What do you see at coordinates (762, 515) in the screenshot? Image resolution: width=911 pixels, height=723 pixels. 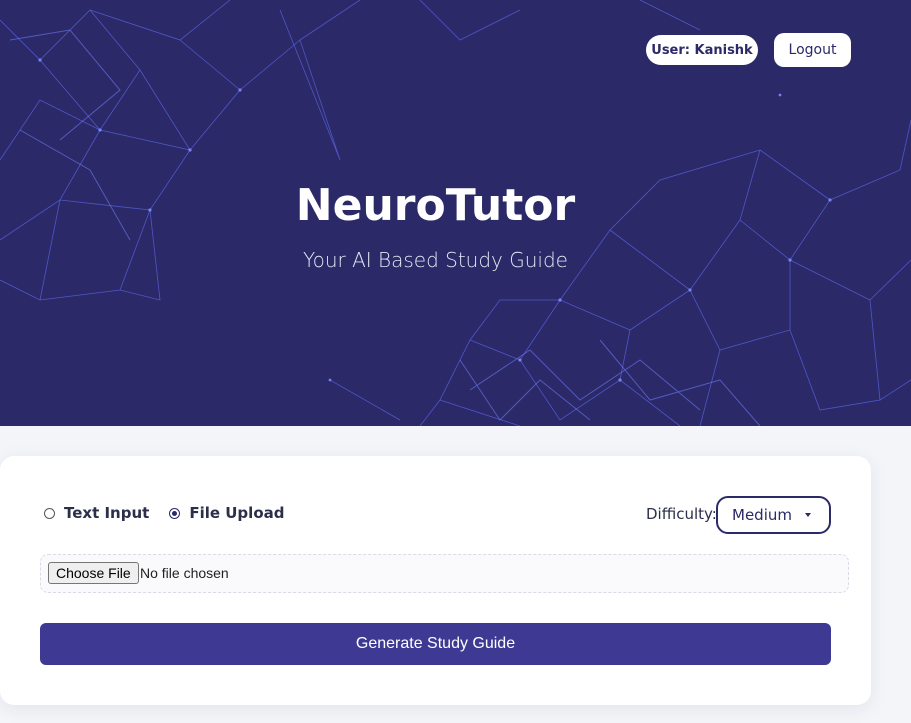 I see `difficulty-selected-value: Medium` at bounding box center [762, 515].